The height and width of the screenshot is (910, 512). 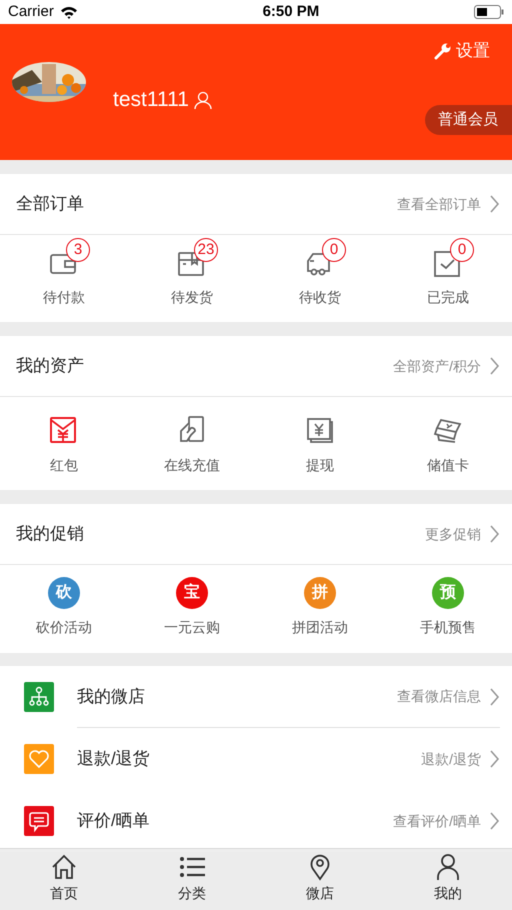 What do you see at coordinates (451, 759) in the screenshot?
I see `menu-detail: 退款/退货` at bounding box center [451, 759].